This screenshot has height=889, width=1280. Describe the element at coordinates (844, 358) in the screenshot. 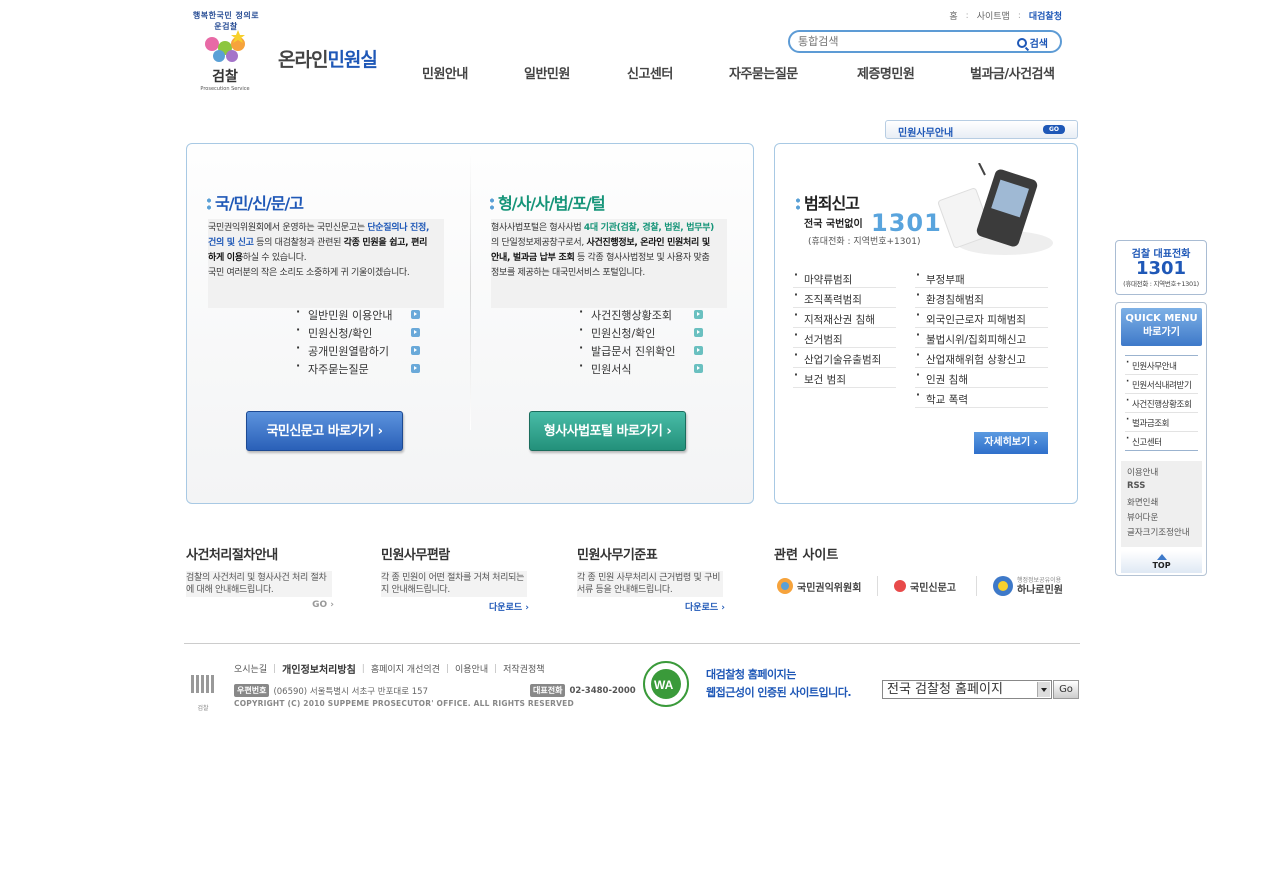

I see `report-item: 산업기술유출범죄` at that location.